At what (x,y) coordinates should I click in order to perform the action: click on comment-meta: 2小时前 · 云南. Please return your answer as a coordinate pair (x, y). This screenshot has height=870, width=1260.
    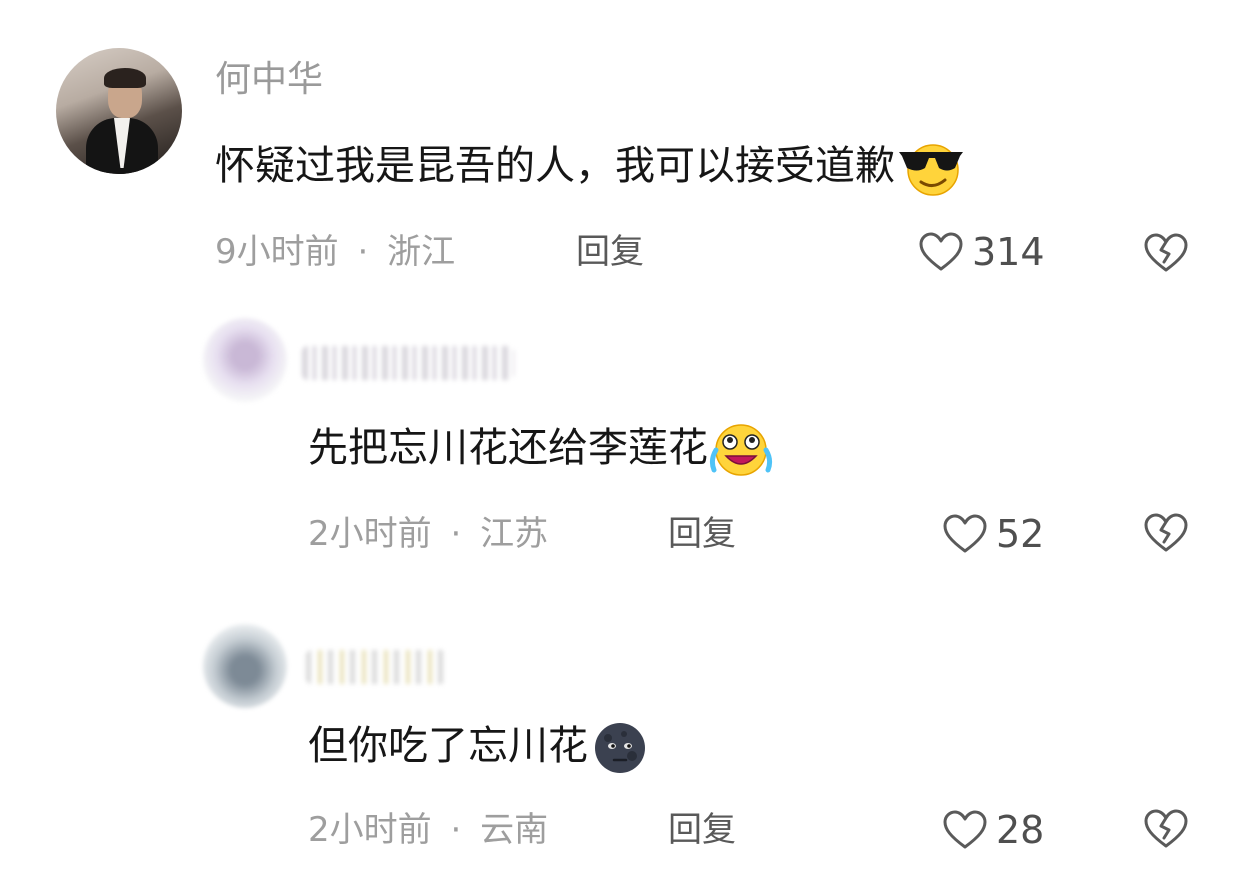
    Looking at the image, I should click on (428, 830).